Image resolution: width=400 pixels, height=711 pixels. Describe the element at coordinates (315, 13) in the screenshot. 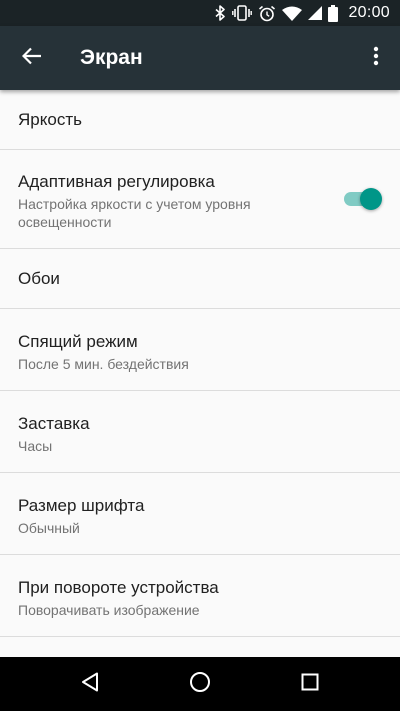

I see `cell-signal-icon` at that location.